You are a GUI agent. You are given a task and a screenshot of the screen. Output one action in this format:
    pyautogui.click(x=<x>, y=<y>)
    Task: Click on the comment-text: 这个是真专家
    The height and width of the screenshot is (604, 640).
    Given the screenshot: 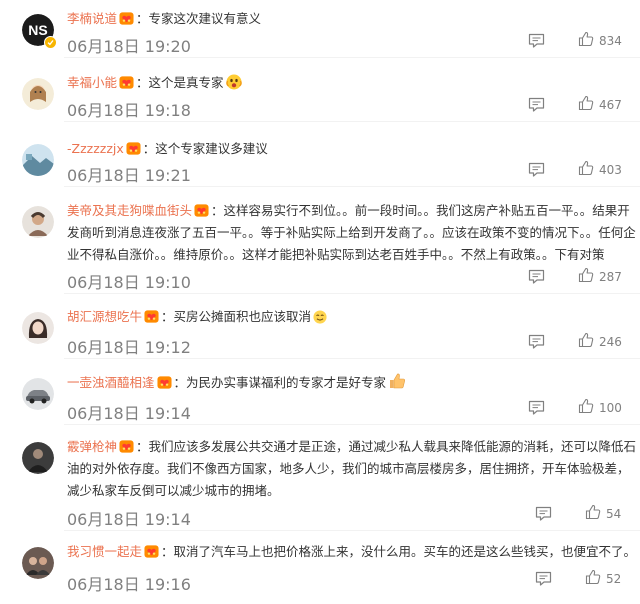 What is the action you would take?
    pyautogui.click(x=186, y=82)
    